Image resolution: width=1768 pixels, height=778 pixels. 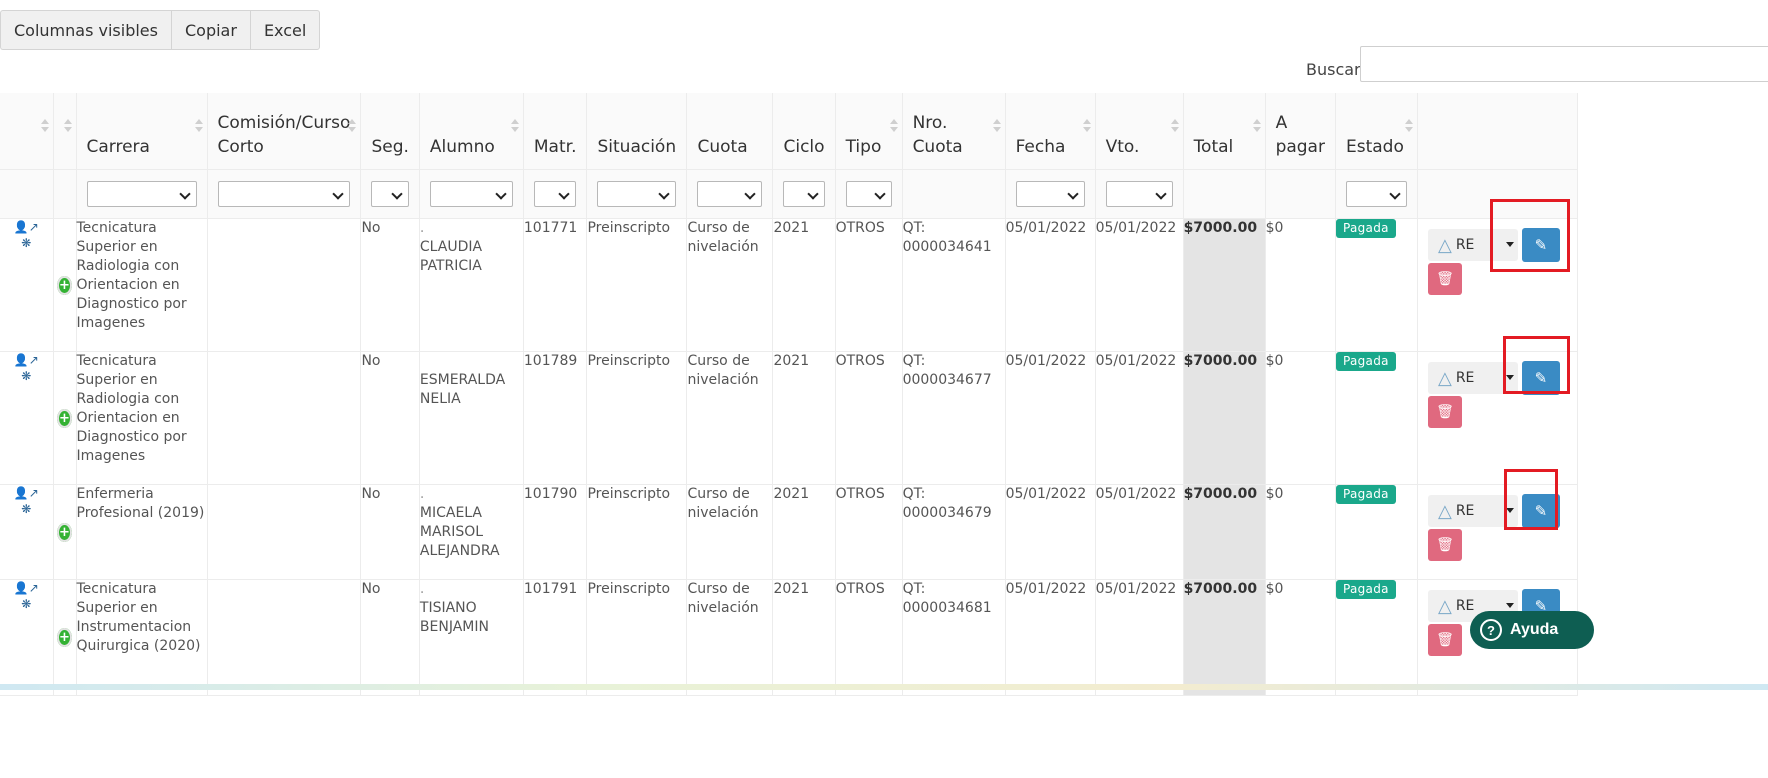 What do you see at coordinates (27, 285) in the screenshot?
I see `row-icons: 👤↗ ❋` at bounding box center [27, 285].